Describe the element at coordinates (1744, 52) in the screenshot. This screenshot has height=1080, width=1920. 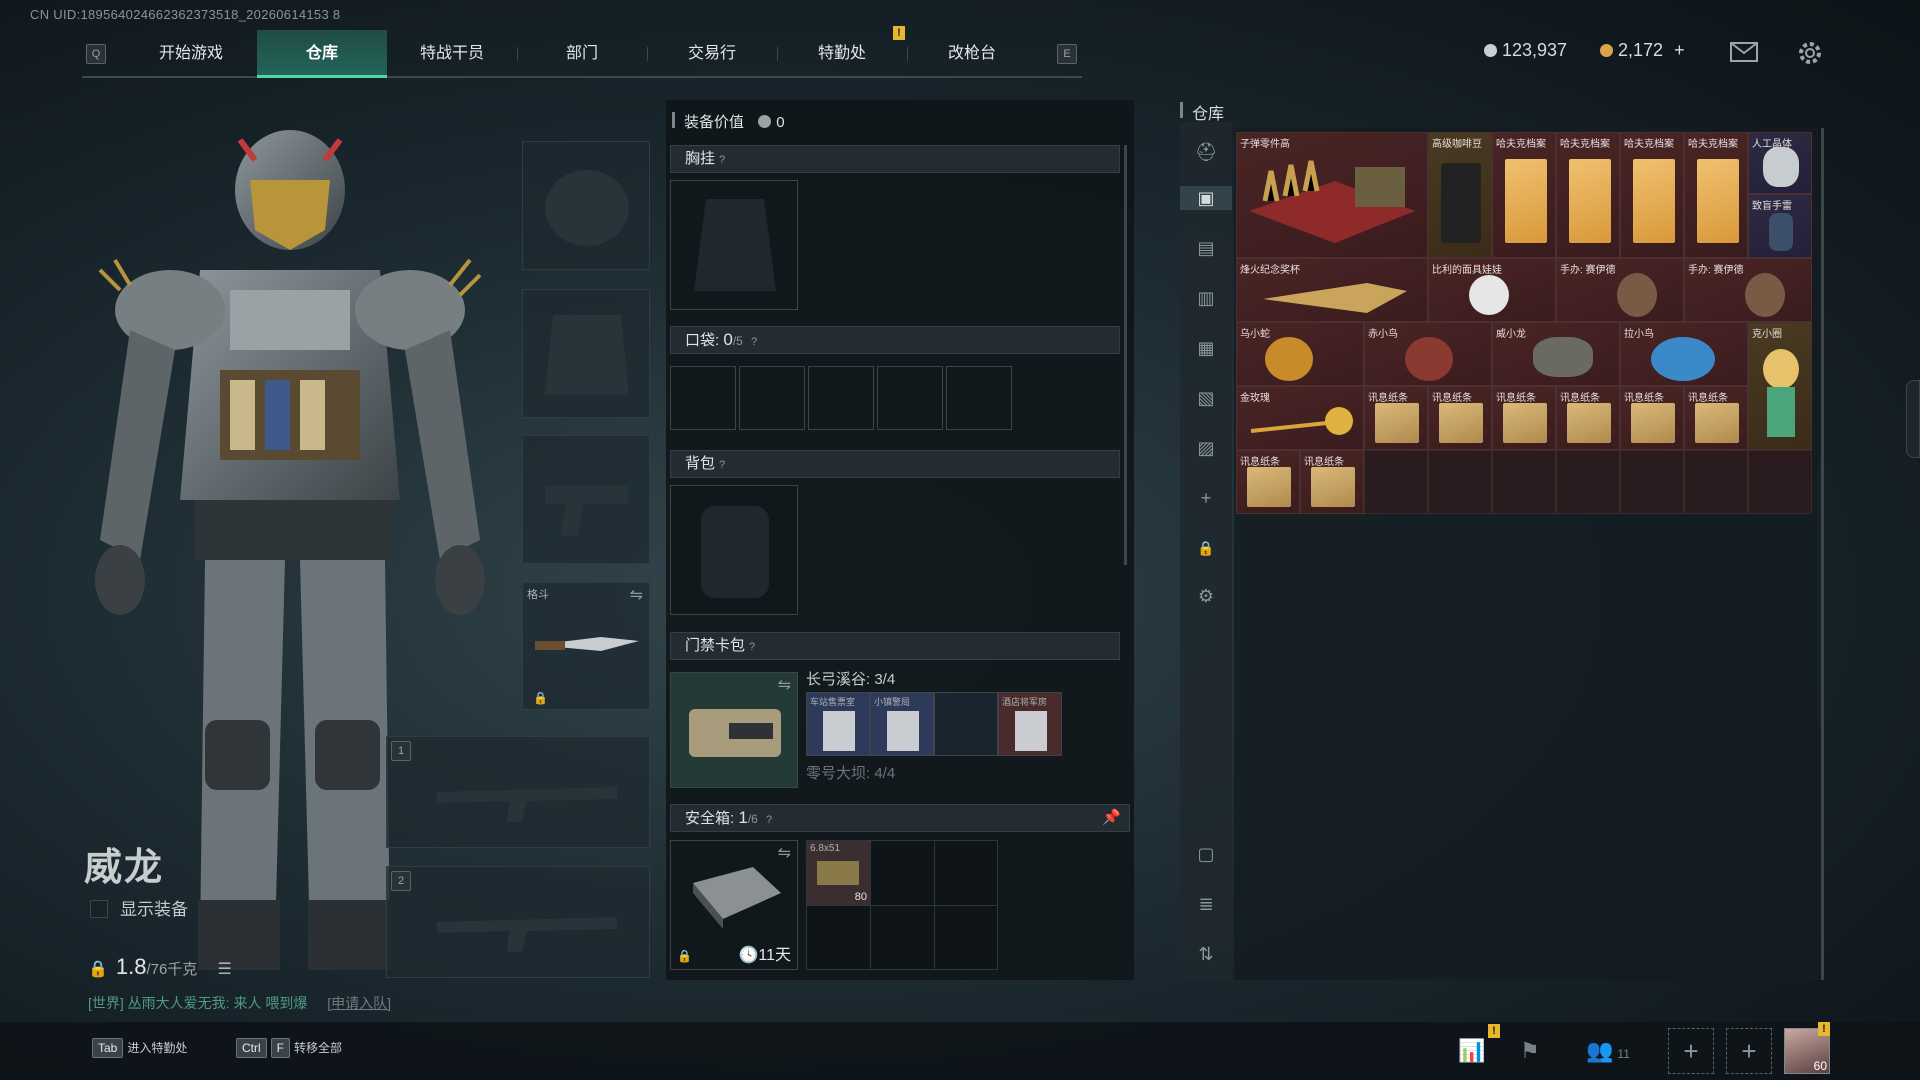
I see `mail-icon` at that location.